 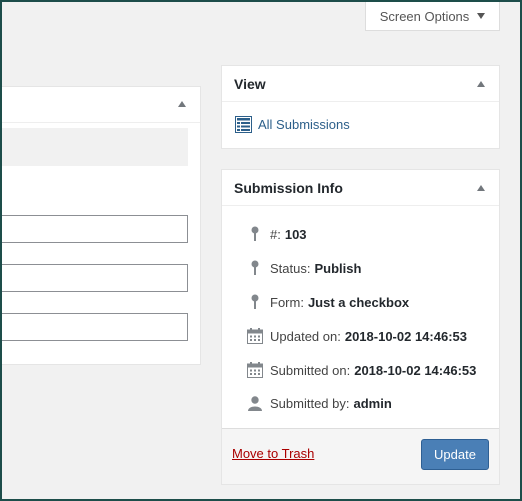 I want to click on info-row-form: Form: Just a checkbox, so click(x=326, y=302).